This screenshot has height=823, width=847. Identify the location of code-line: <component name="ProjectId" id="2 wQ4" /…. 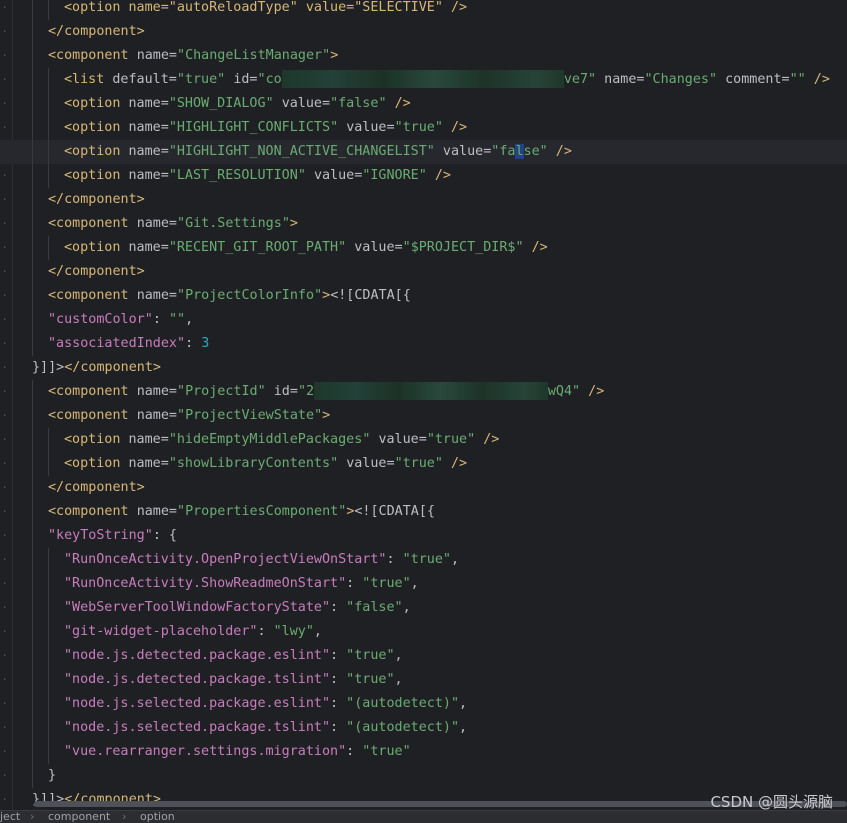
(423, 392).